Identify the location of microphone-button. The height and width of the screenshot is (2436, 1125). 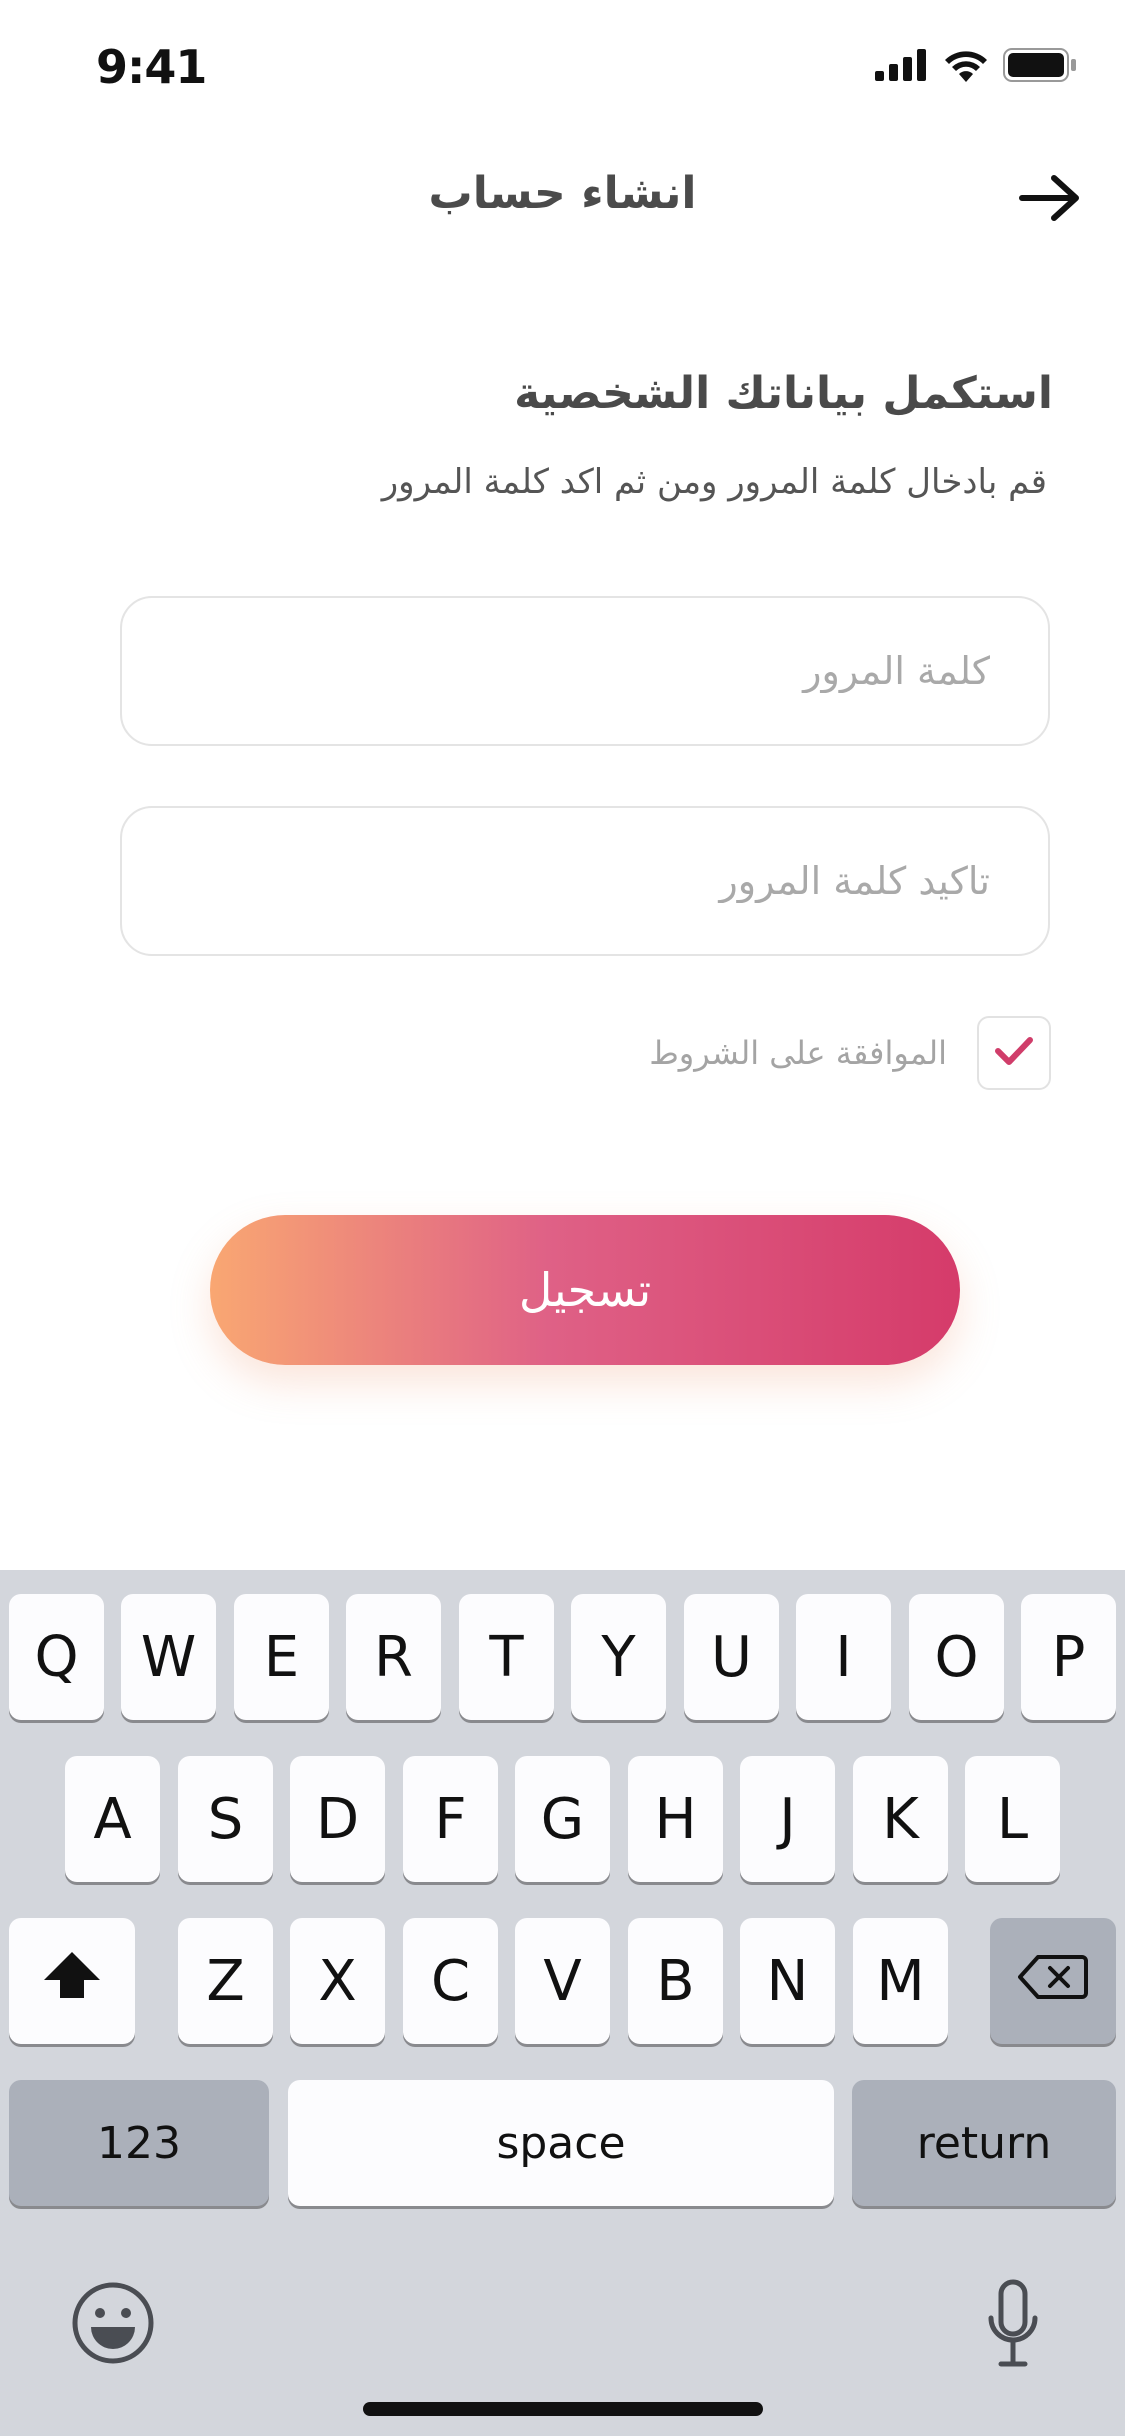
(1013, 2326).